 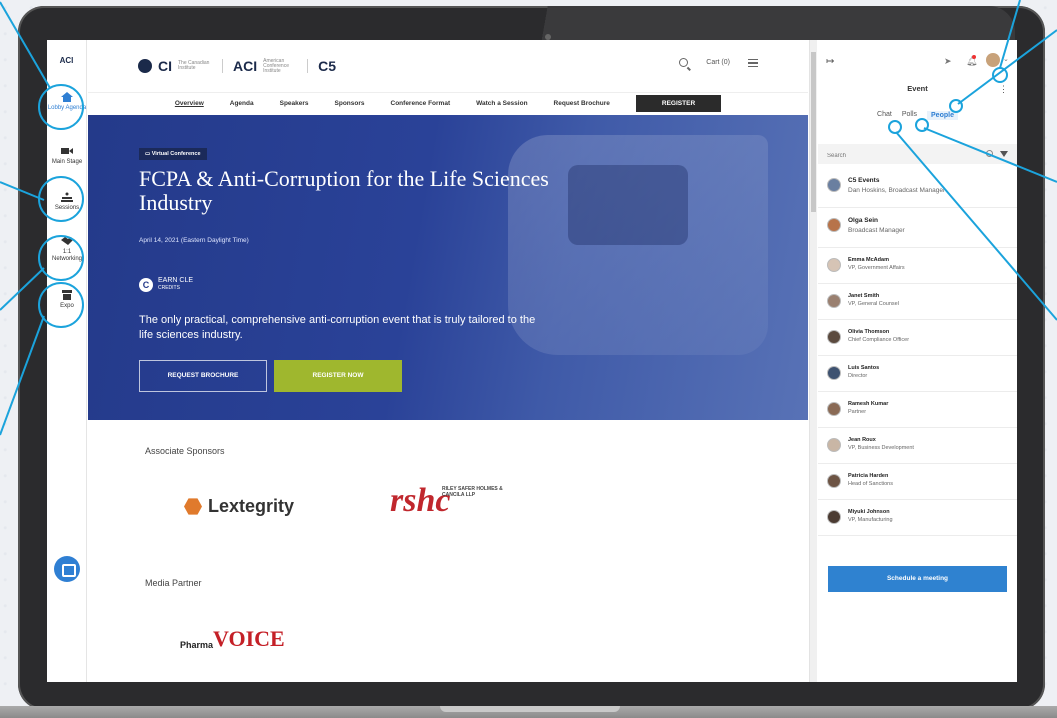 What do you see at coordinates (327, 66) in the screenshot?
I see `c5-brand: C5` at bounding box center [327, 66].